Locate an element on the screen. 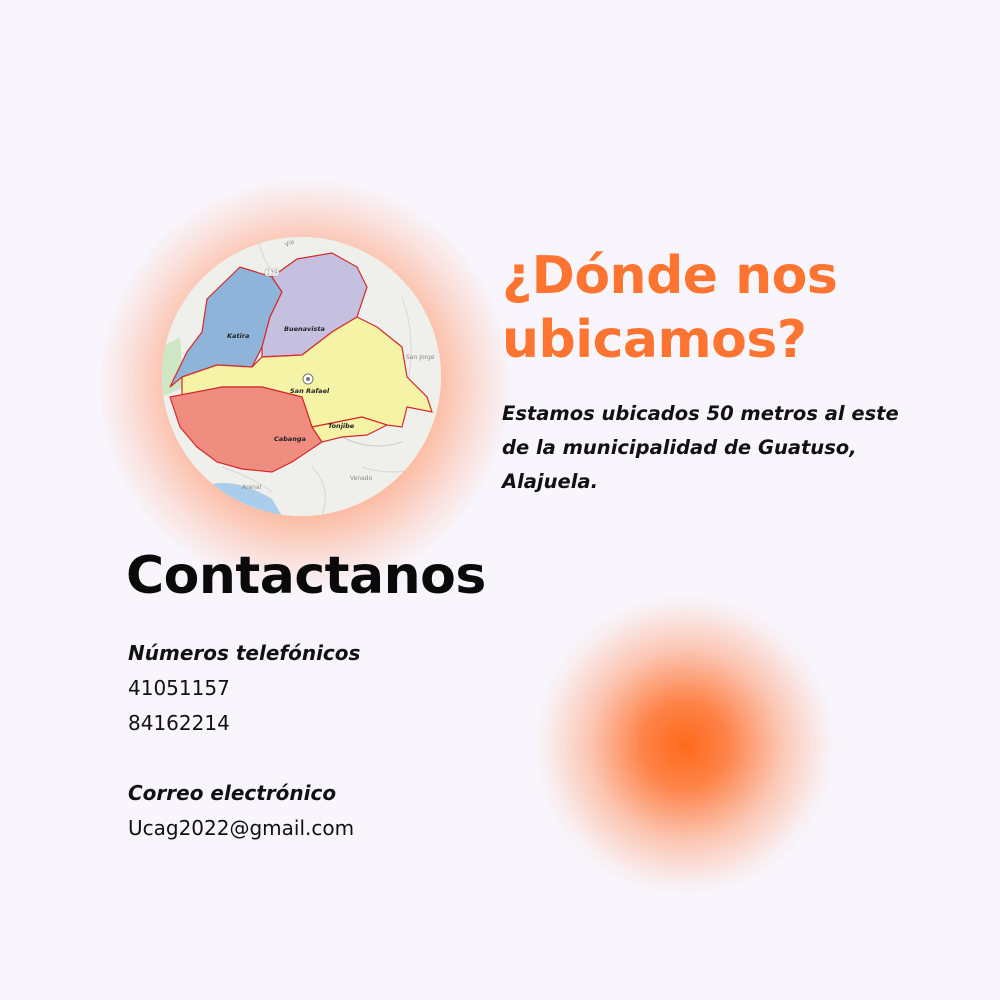 Image resolution: width=1000 pixels, height=1000 pixels. location-heading: ¿Dónde nos ubicamos? is located at coordinates (670, 308).